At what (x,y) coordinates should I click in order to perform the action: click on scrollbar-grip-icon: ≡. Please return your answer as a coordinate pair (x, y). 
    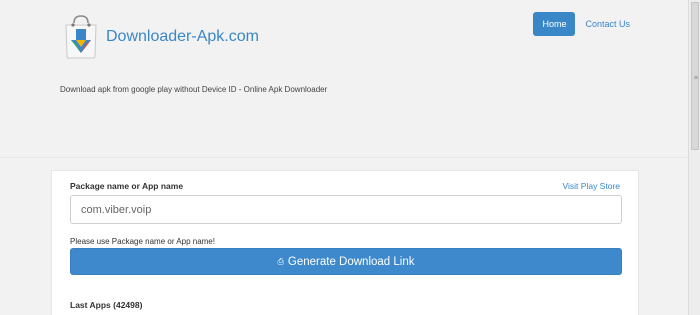
    Looking at the image, I should click on (696, 78).